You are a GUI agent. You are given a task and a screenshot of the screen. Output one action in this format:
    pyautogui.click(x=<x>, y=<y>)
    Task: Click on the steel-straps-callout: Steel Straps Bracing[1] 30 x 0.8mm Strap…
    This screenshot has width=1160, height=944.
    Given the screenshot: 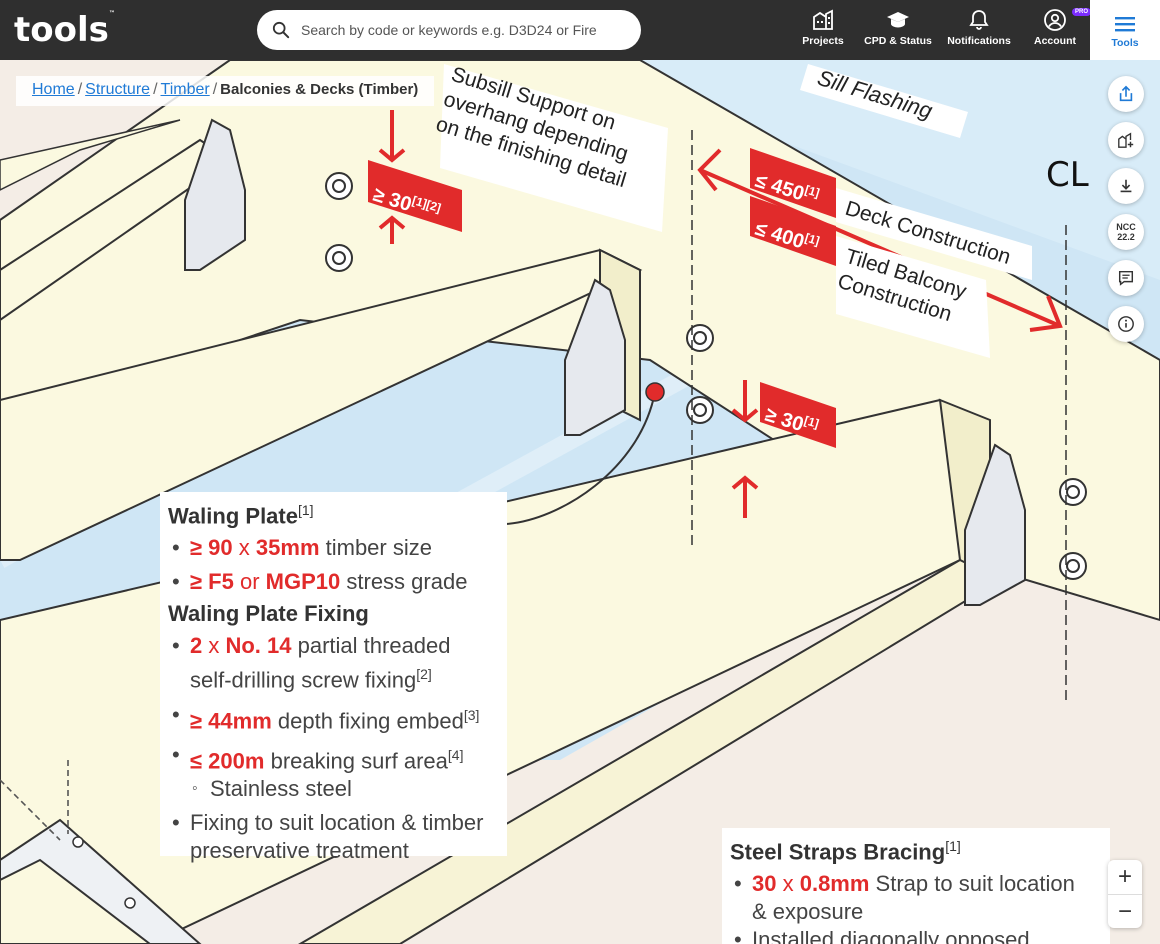 What is the action you would take?
    pyautogui.click(x=916, y=886)
    